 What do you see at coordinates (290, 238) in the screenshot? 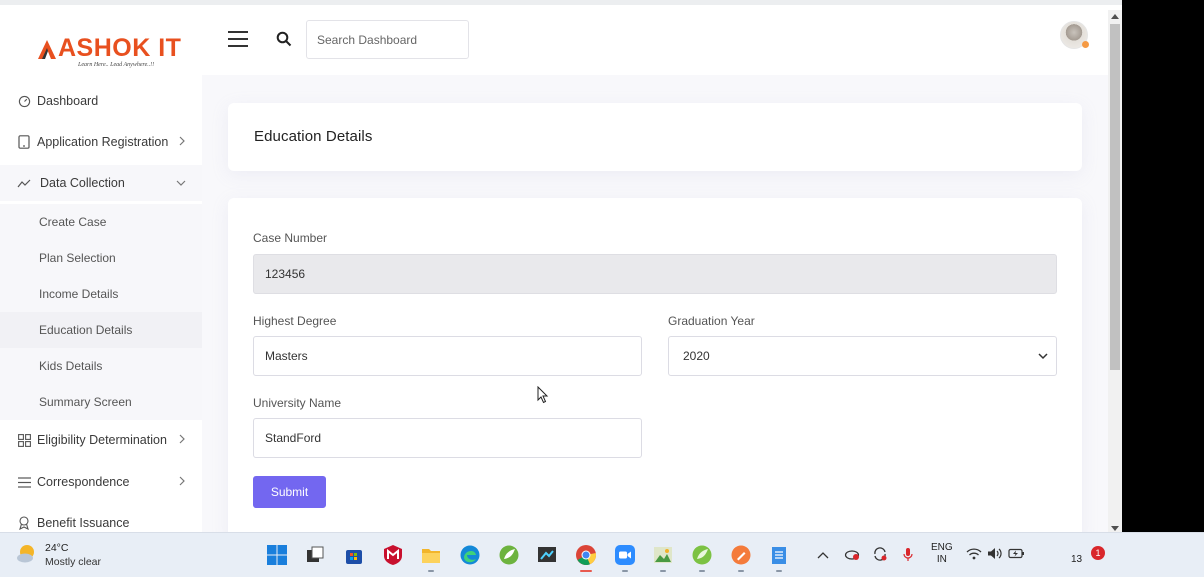
I see `case-number-label: Case Number` at bounding box center [290, 238].